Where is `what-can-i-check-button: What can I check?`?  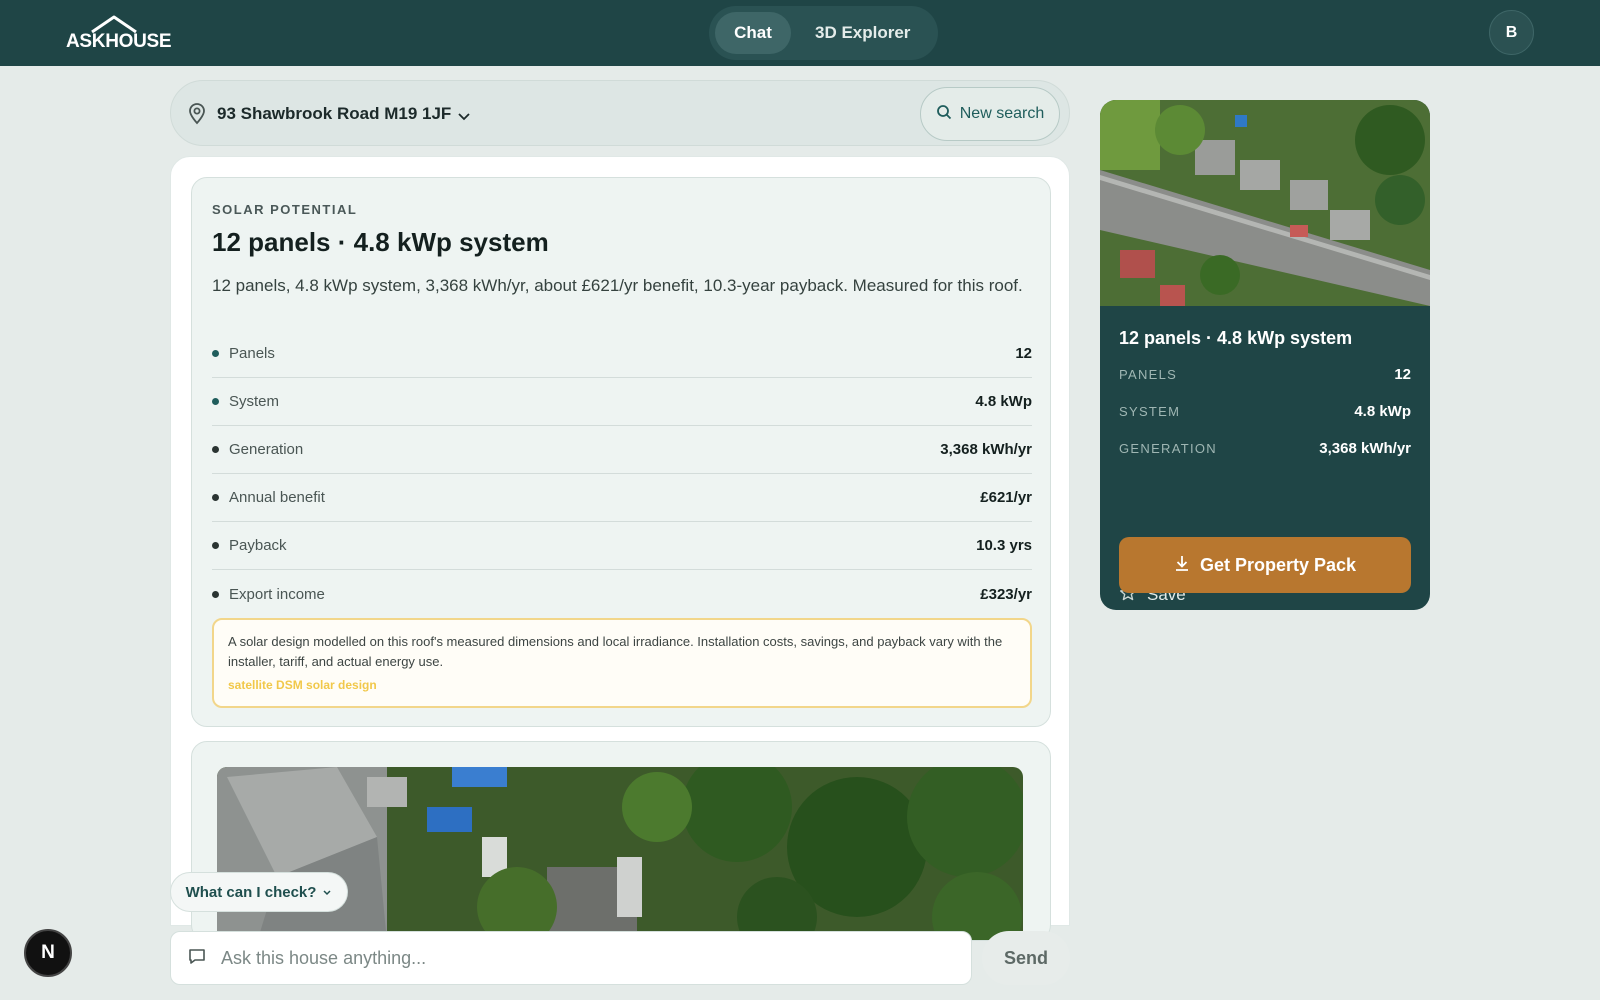 what-can-i-check-button: What can I check? is located at coordinates (259, 892).